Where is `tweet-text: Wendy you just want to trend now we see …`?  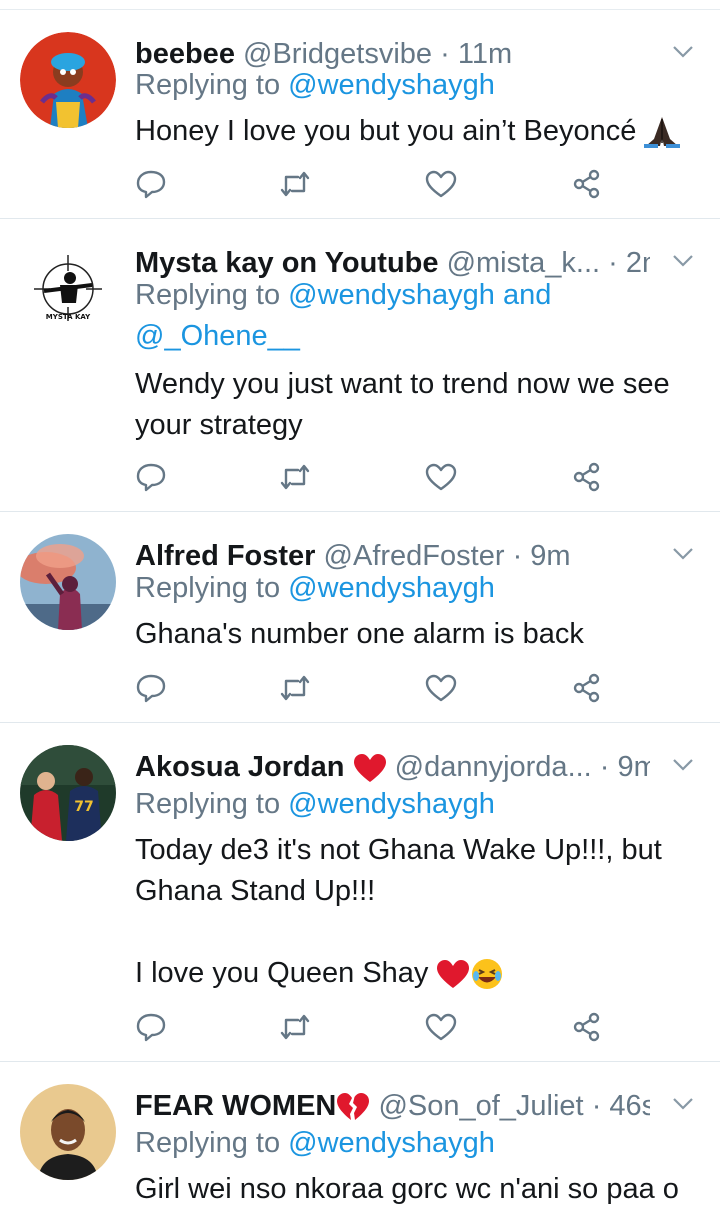
tweet-text: Wendy you just want to trend now we see … is located at coordinates (412, 405).